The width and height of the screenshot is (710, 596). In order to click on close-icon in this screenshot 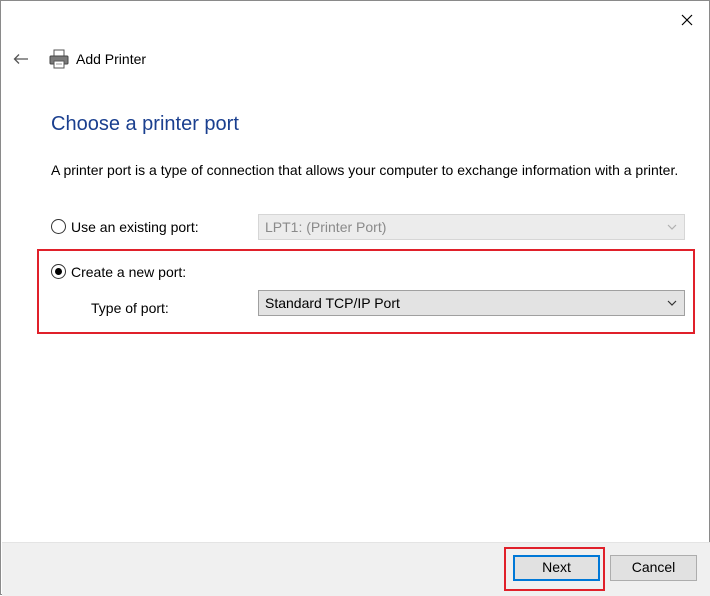, I will do `click(687, 20)`.